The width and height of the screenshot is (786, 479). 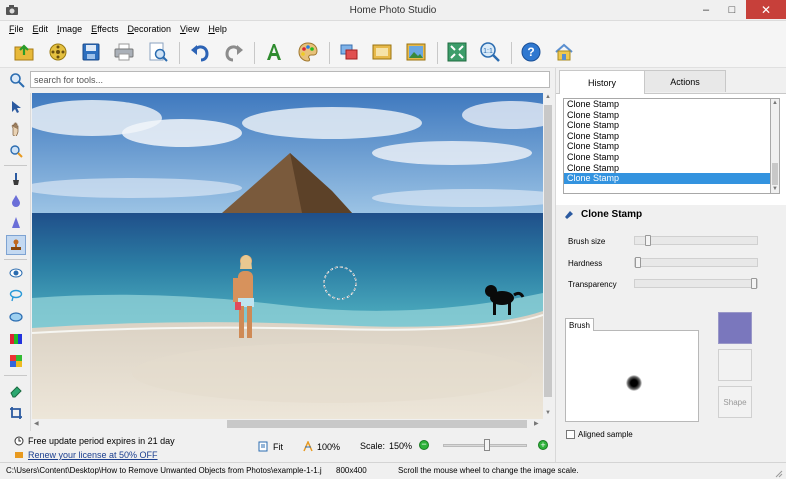 I want to click on secondary-swatch, so click(x=735, y=365).